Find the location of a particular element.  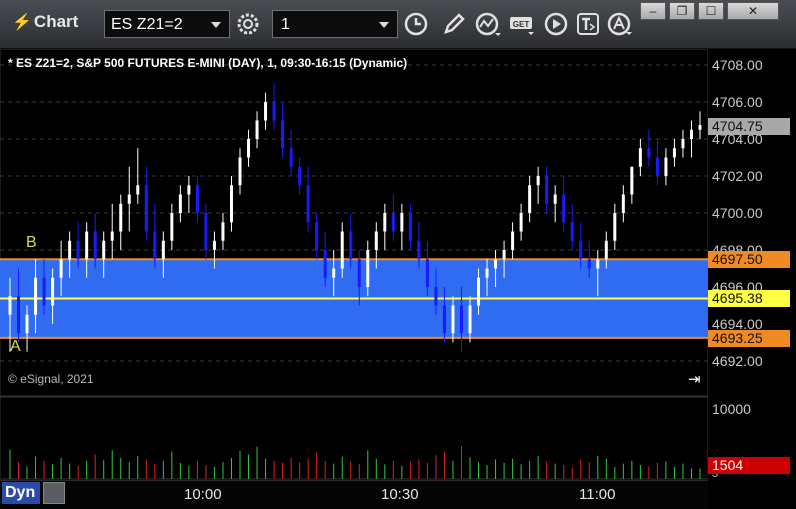

get-data-icon: GET is located at coordinates (522, 24).